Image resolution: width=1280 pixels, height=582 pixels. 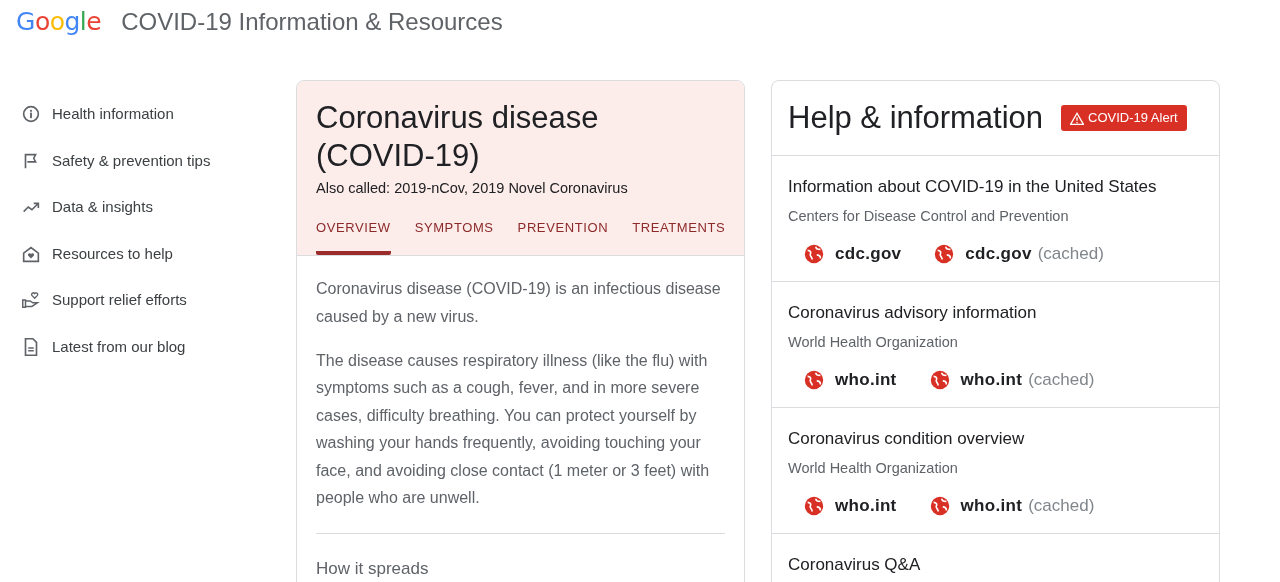 I want to click on tab: TREATMENTS, so click(x=679, y=236).